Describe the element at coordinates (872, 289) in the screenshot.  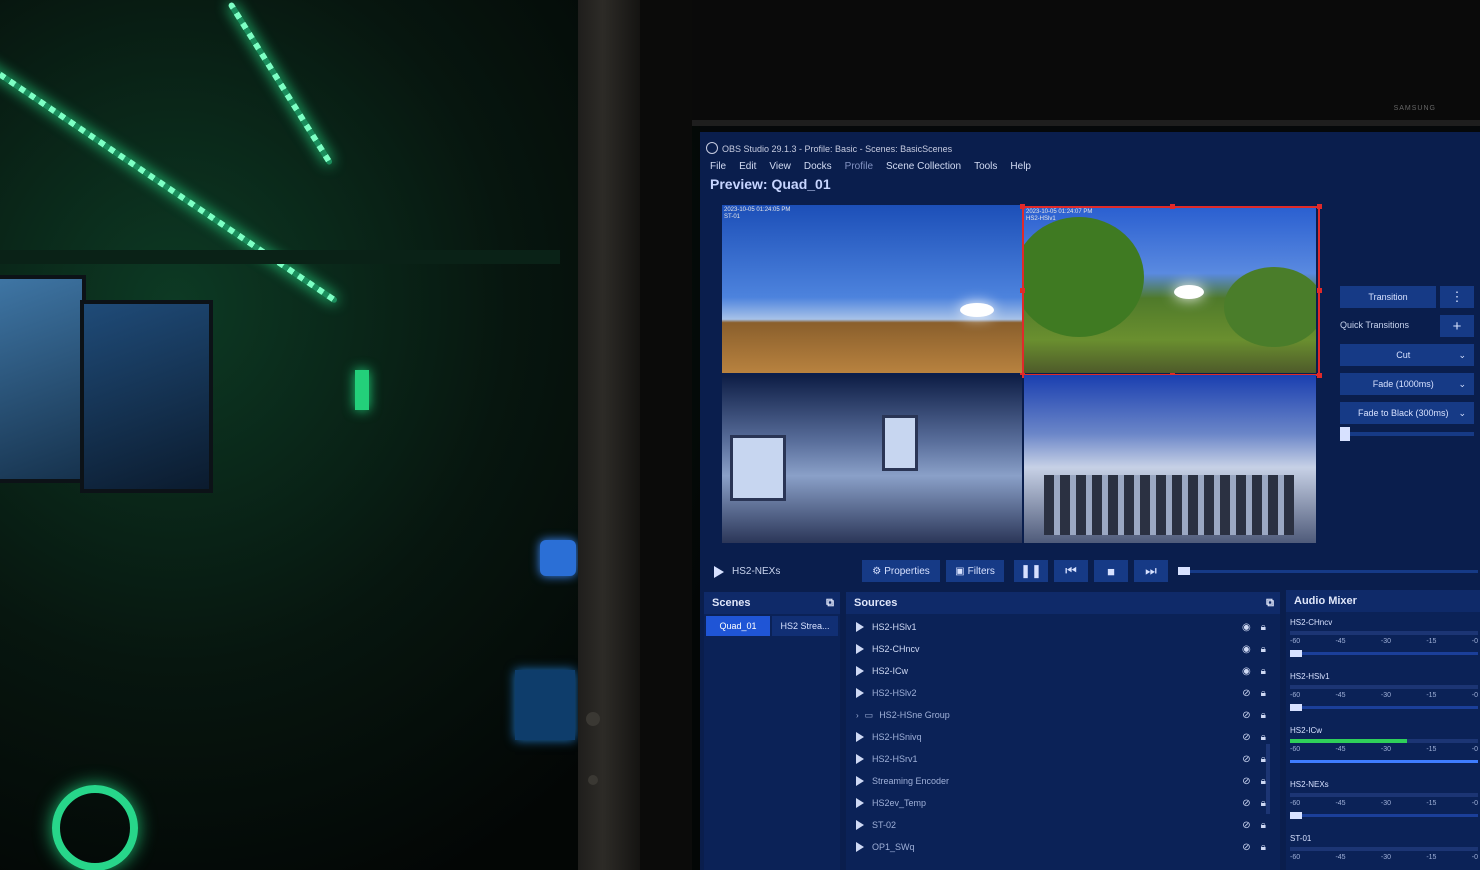
I see `preview-cam-desert: 2023-10-05 01:24:05 PM ST-01` at that location.